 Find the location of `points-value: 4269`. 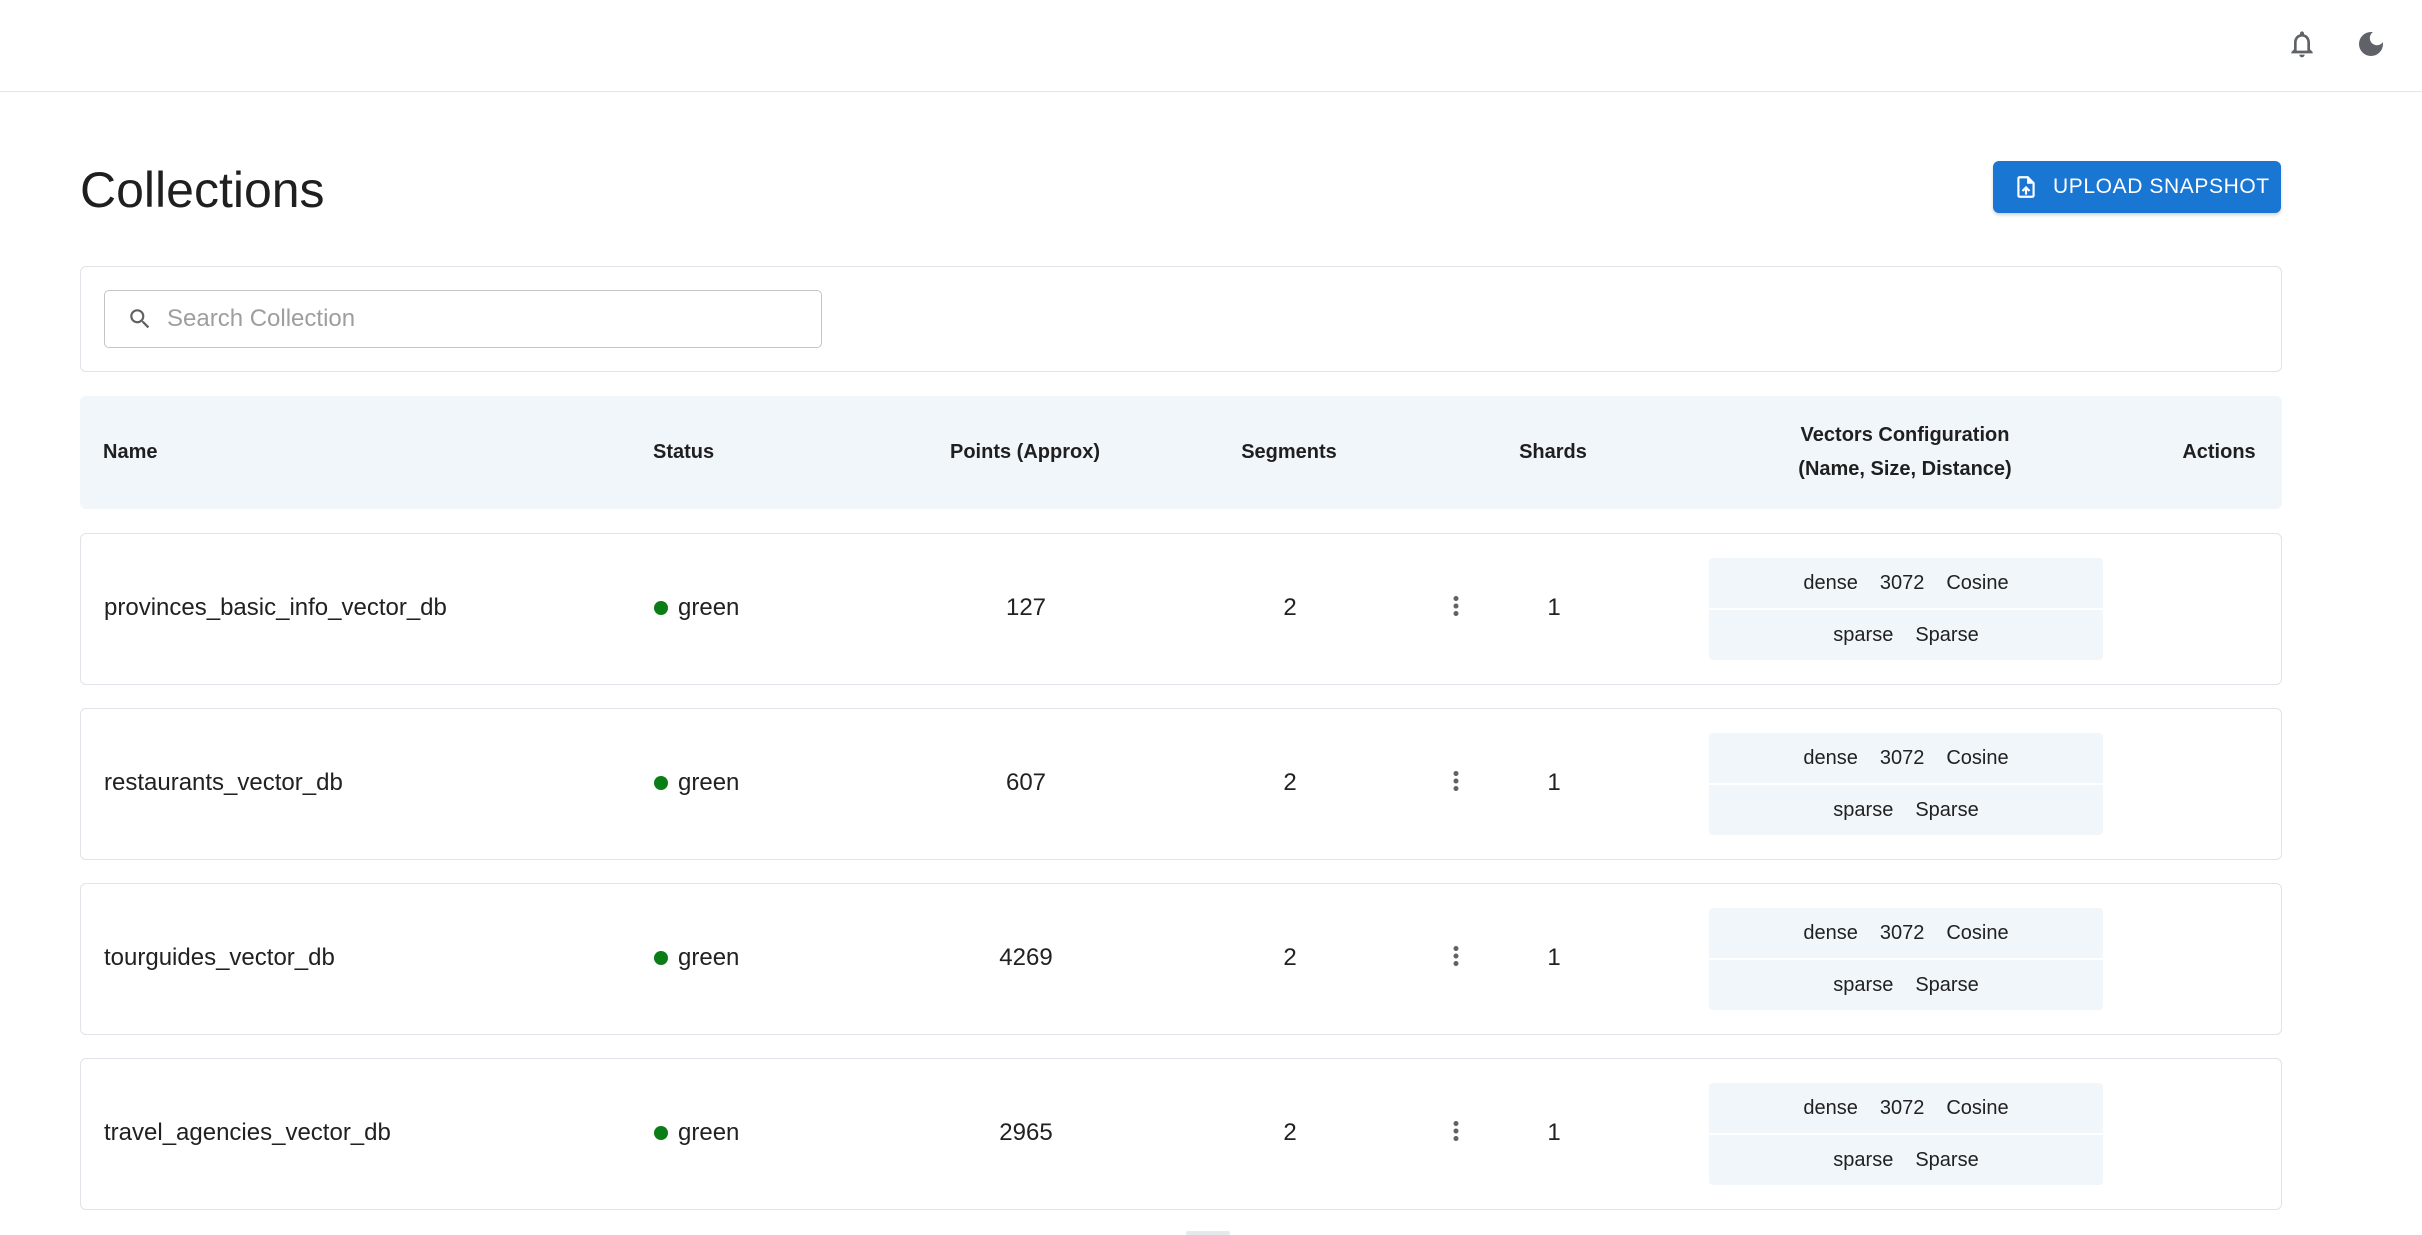

points-value: 4269 is located at coordinates (1026, 957).